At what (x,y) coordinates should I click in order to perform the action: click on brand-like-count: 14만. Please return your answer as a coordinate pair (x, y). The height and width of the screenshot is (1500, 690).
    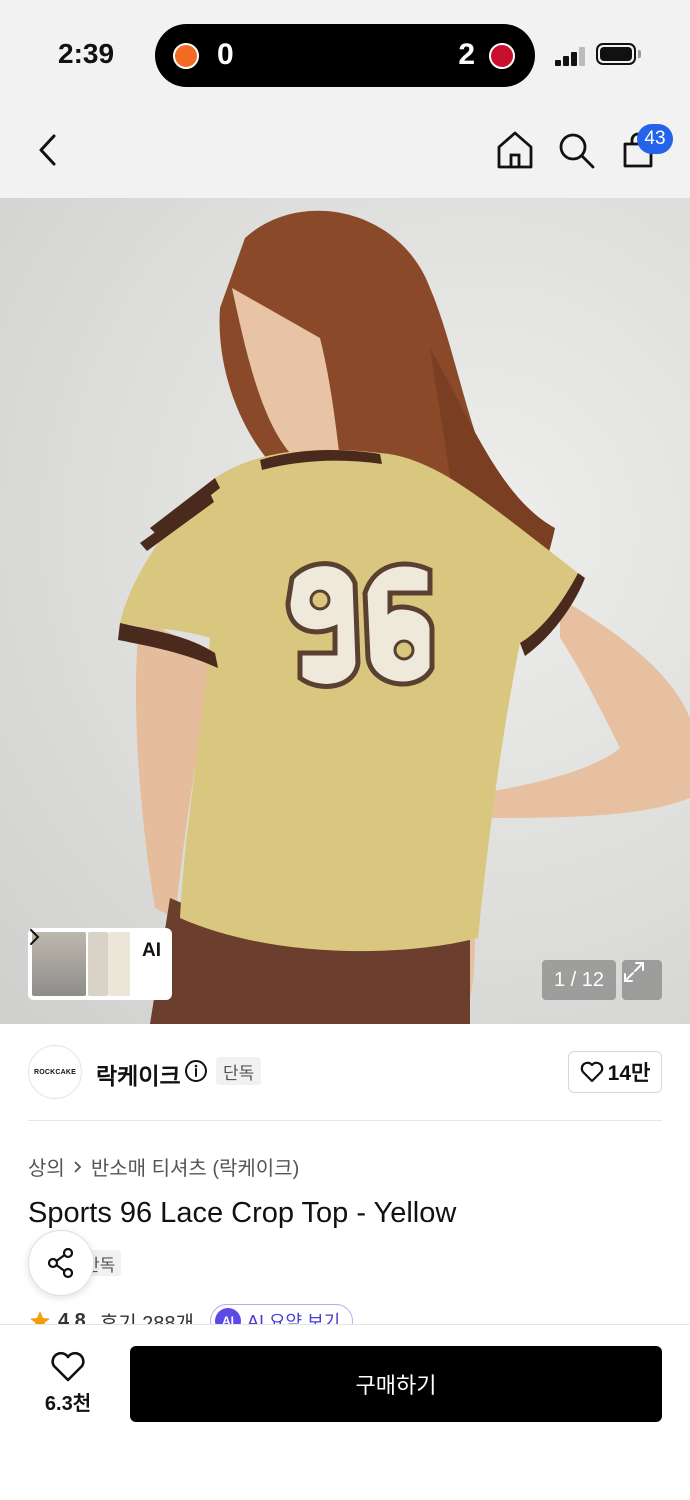
    Looking at the image, I should click on (629, 1073).